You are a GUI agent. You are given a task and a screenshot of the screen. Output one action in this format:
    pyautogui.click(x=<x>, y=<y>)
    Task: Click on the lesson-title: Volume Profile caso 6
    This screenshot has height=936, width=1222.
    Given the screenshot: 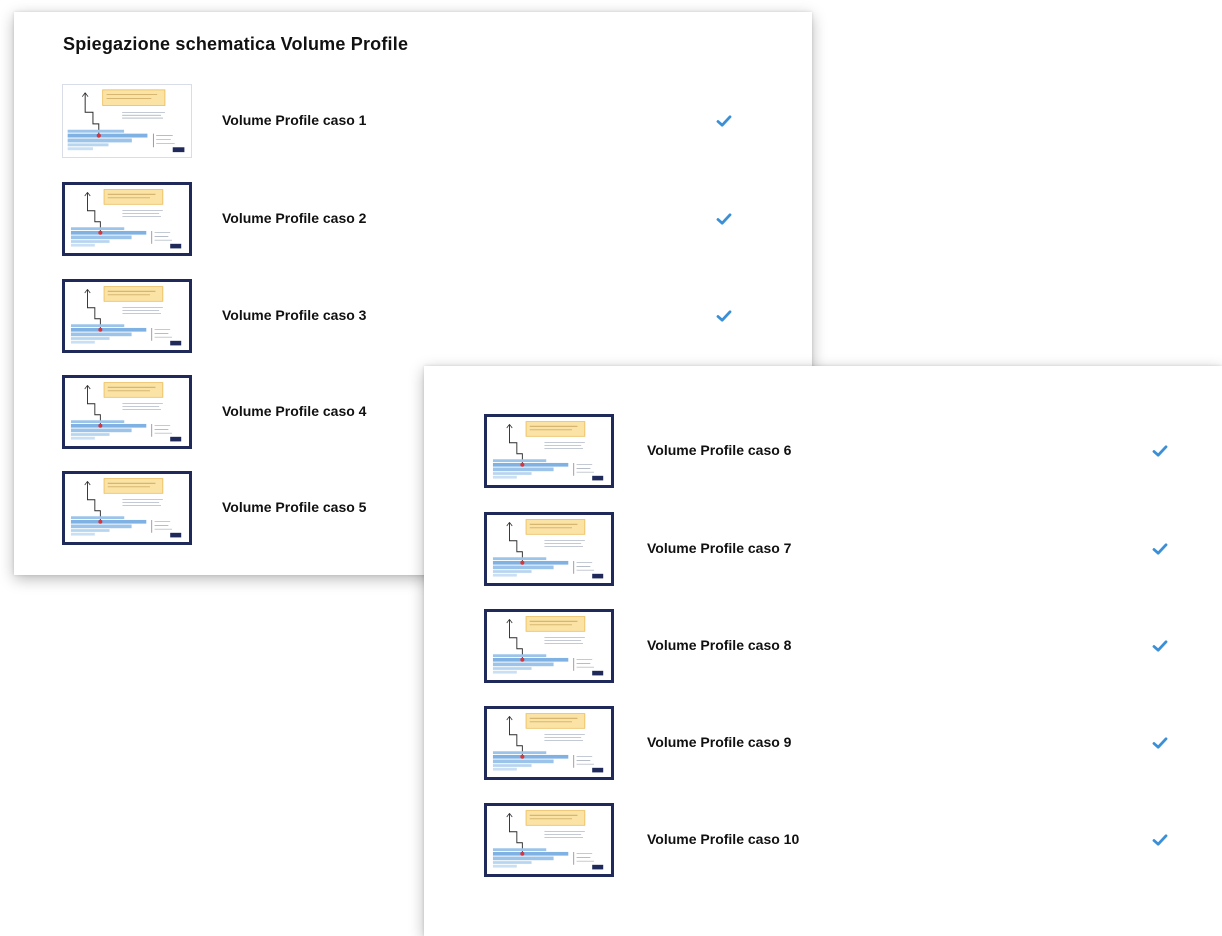 What is the action you would take?
    pyautogui.click(x=719, y=450)
    